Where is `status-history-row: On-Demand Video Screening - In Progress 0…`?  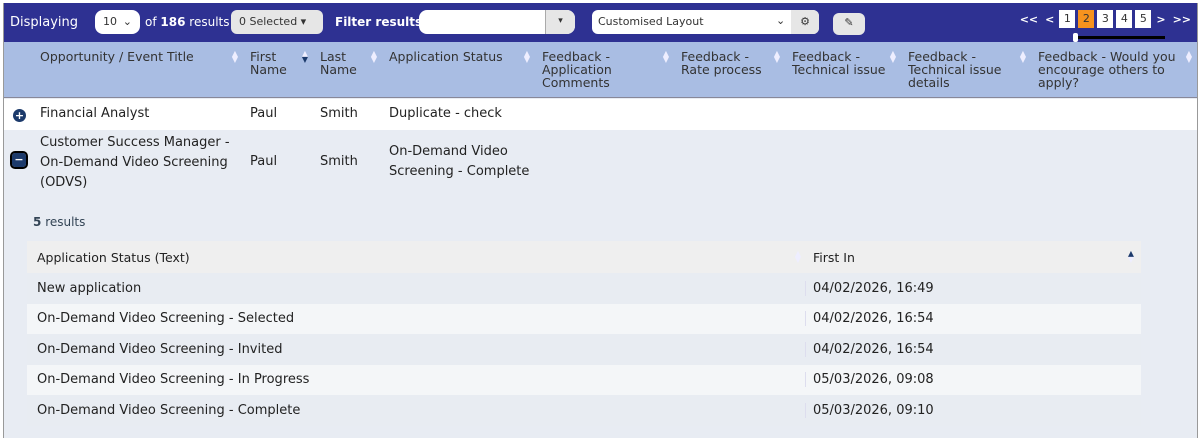
status-history-row: On-Demand Video Screening - In Progress 0… is located at coordinates (584, 379).